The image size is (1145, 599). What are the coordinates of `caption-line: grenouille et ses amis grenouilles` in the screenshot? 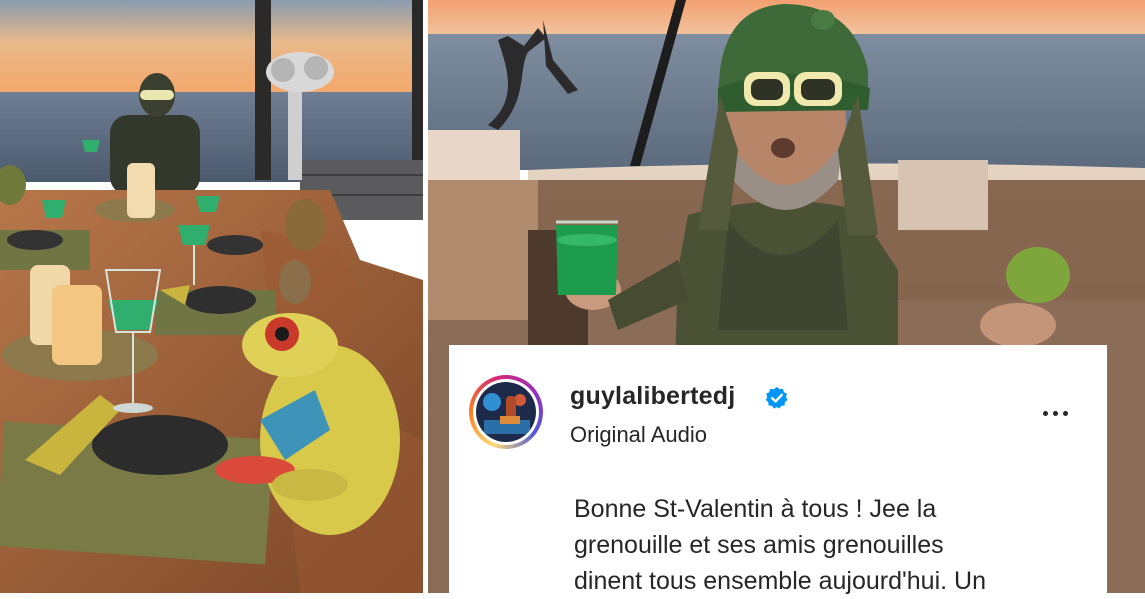 It's located at (759, 545).